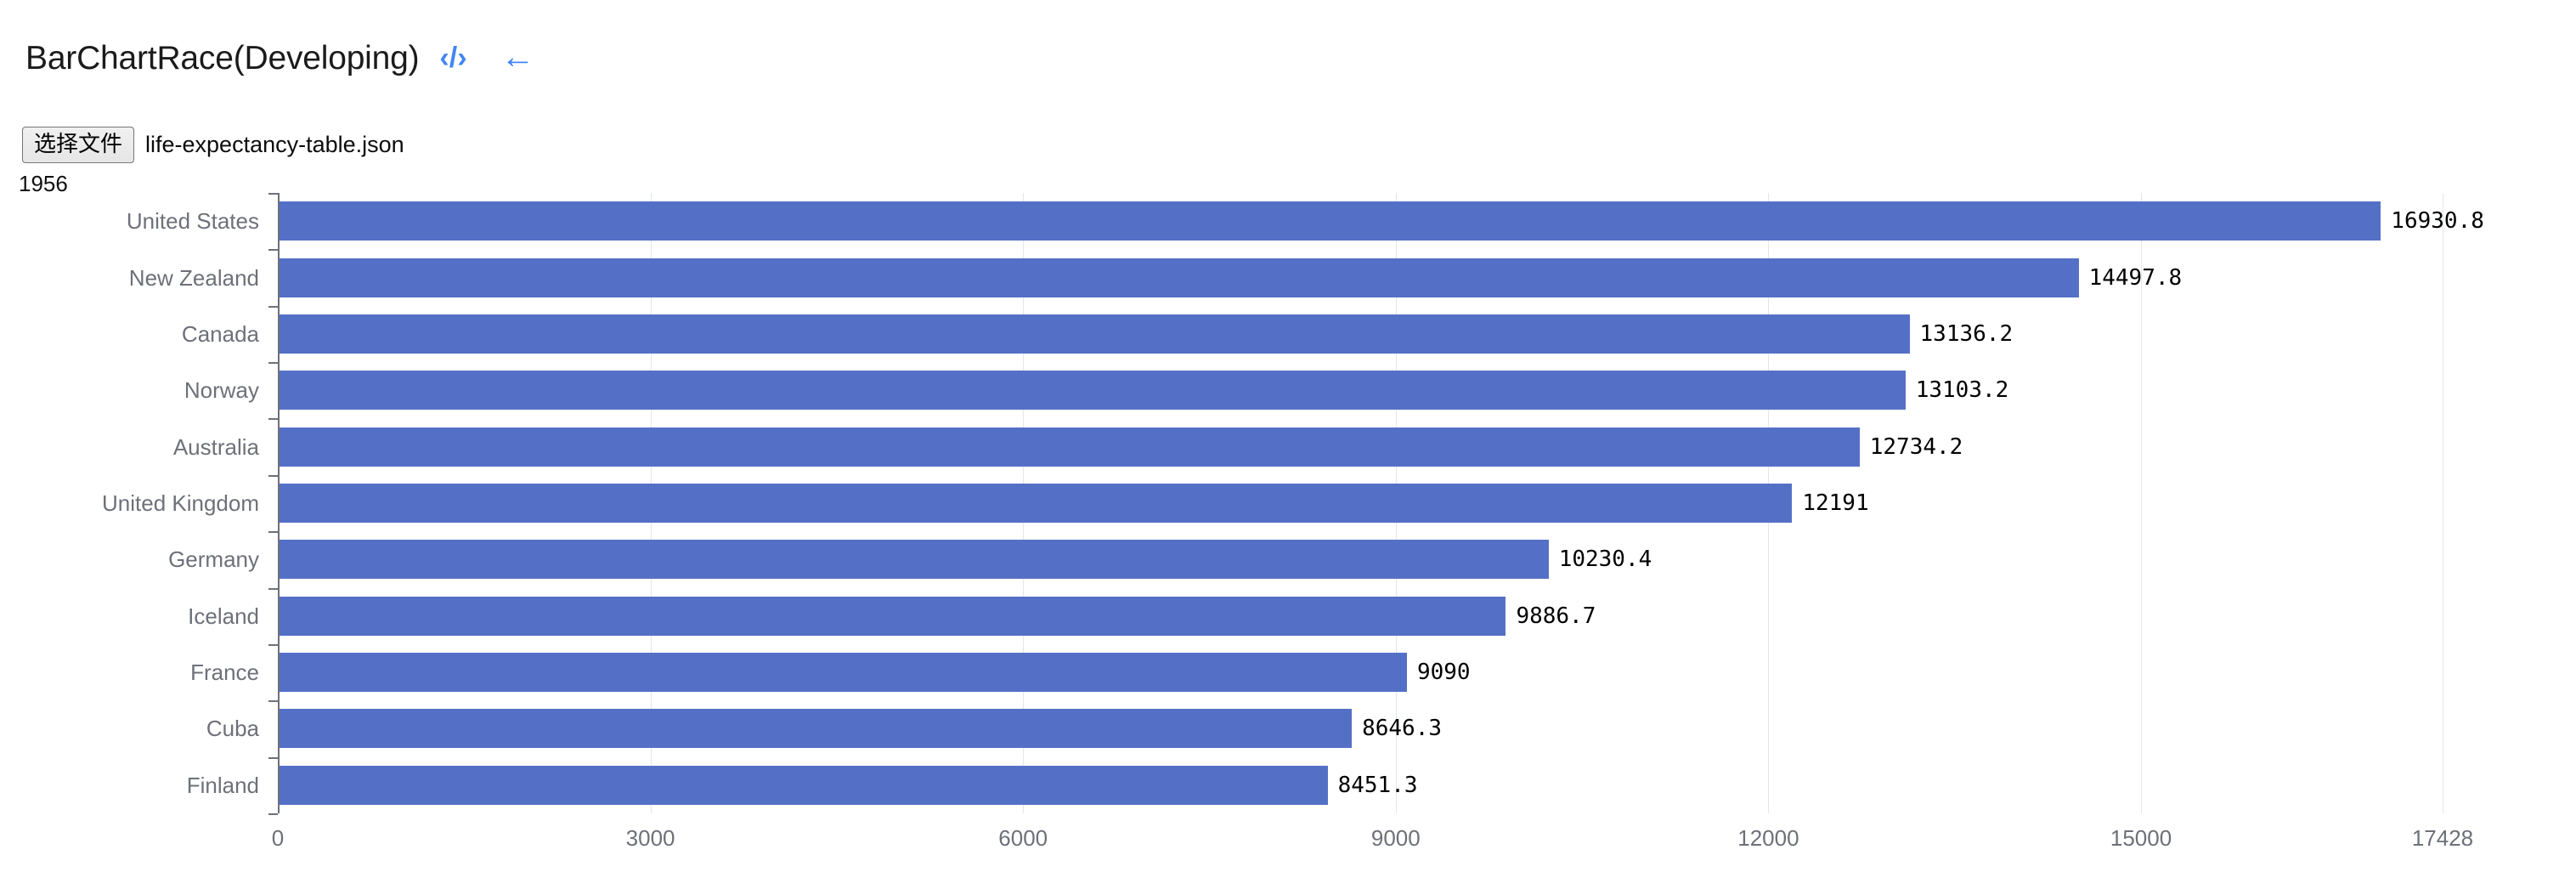 The height and width of the screenshot is (889, 2576). What do you see at coordinates (216, 447) in the screenshot?
I see `category-label: Australia` at bounding box center [216, 447].